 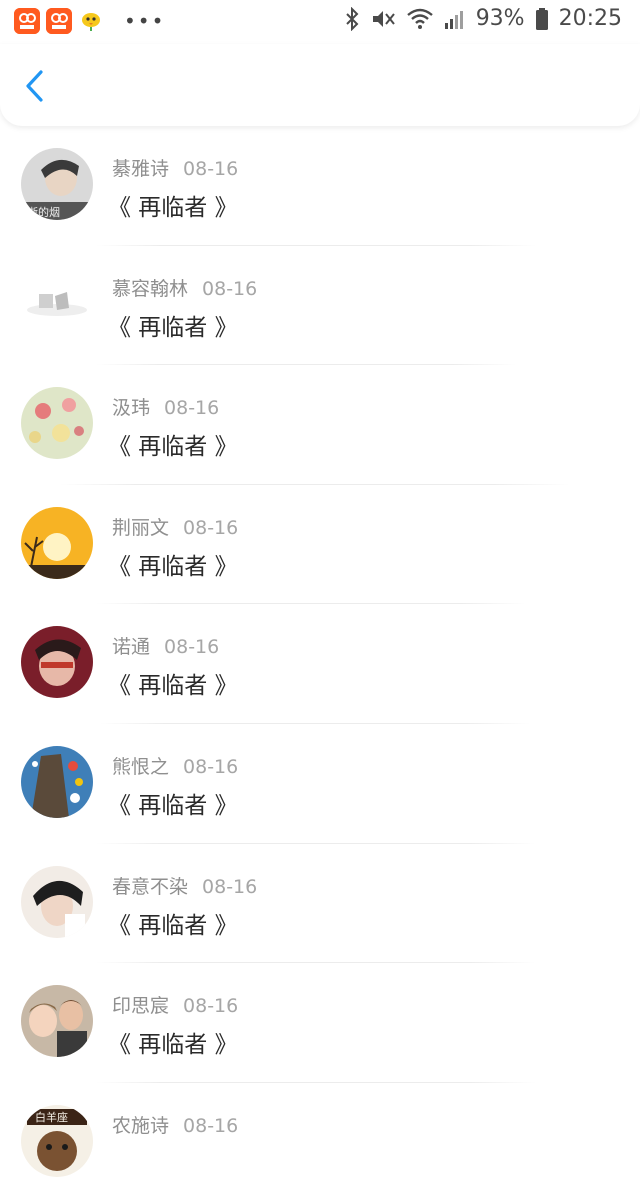 What do you see at coordinates (175, 765) in the screenshot?
I see `item-meta: 熊恨之 08-16` at bounding box center [175, 765].